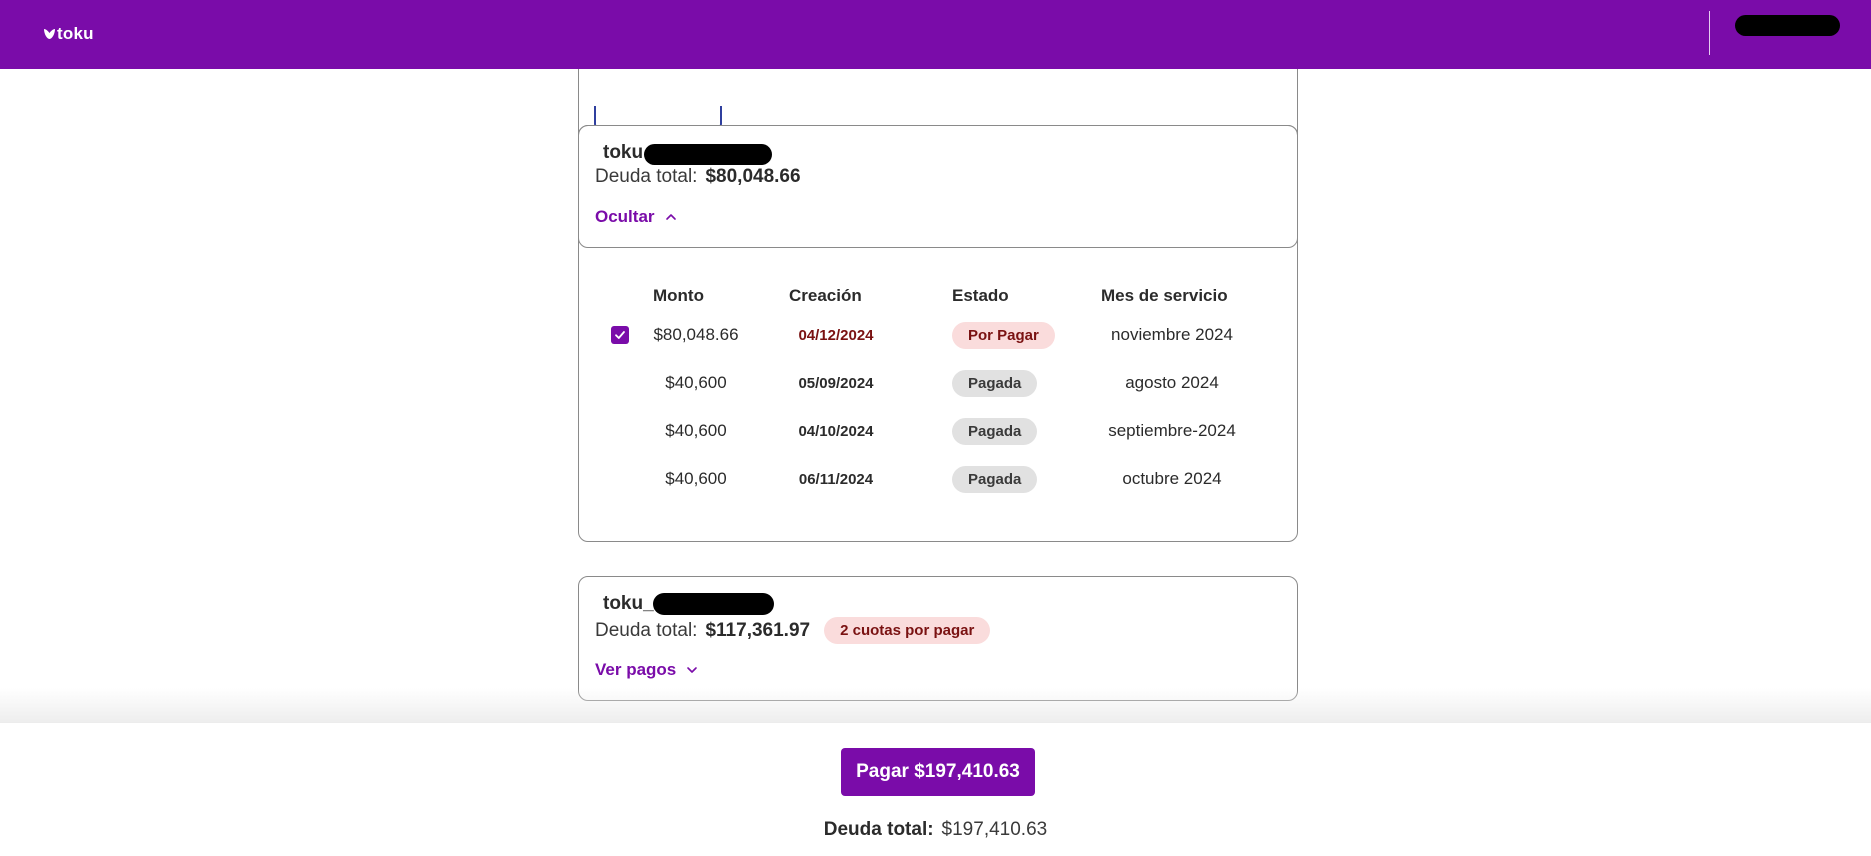 Image resolution: width=1871 pixels, height=856 pixels. I want to click on toku-logo: toku, so click(68, 34).